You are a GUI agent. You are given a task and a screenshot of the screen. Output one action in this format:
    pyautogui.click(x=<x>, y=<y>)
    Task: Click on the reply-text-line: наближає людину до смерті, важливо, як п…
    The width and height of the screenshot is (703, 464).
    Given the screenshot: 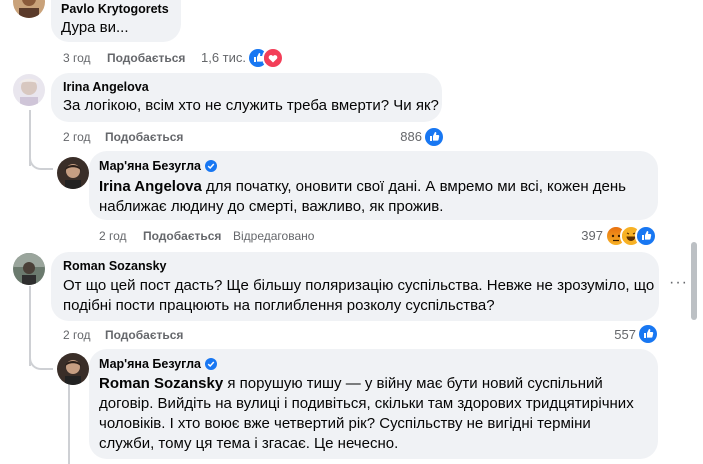 What is the action you would take?
    pyautogui.click(x=271, y=206)
    